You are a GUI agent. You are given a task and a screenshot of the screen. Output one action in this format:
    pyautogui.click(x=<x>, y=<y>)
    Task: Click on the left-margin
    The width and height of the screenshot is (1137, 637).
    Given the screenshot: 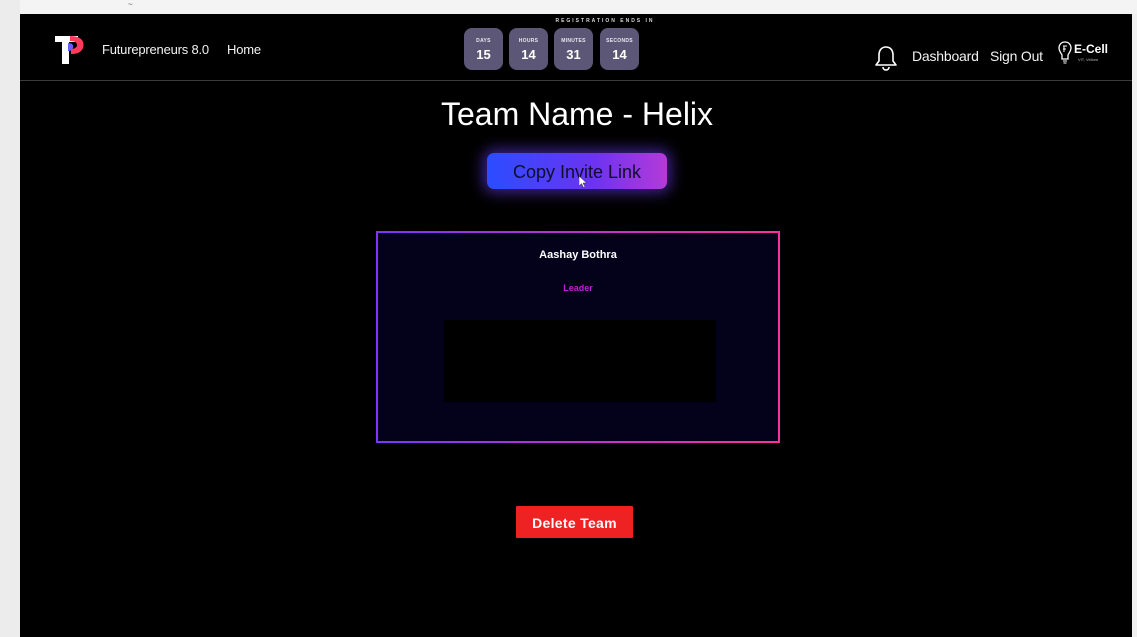 What is the action you would take?
    pyautogui.click(x=10, y=318)
    